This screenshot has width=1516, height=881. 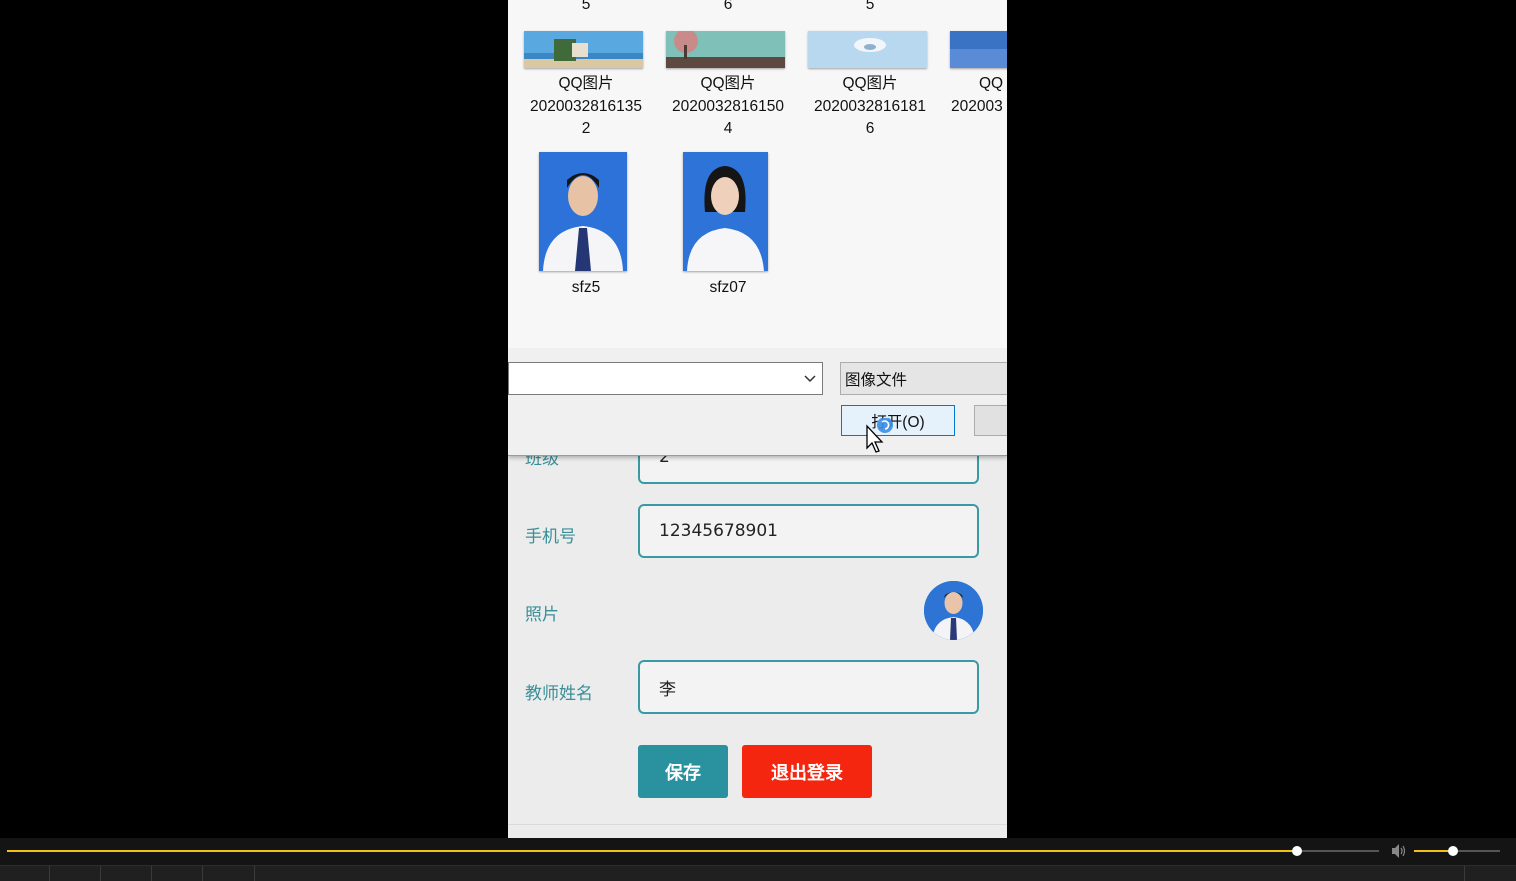 What do you see at coordinates (758, 859) in the screenshot?
I see `video-player-bar` at bounding box center [758, 859].